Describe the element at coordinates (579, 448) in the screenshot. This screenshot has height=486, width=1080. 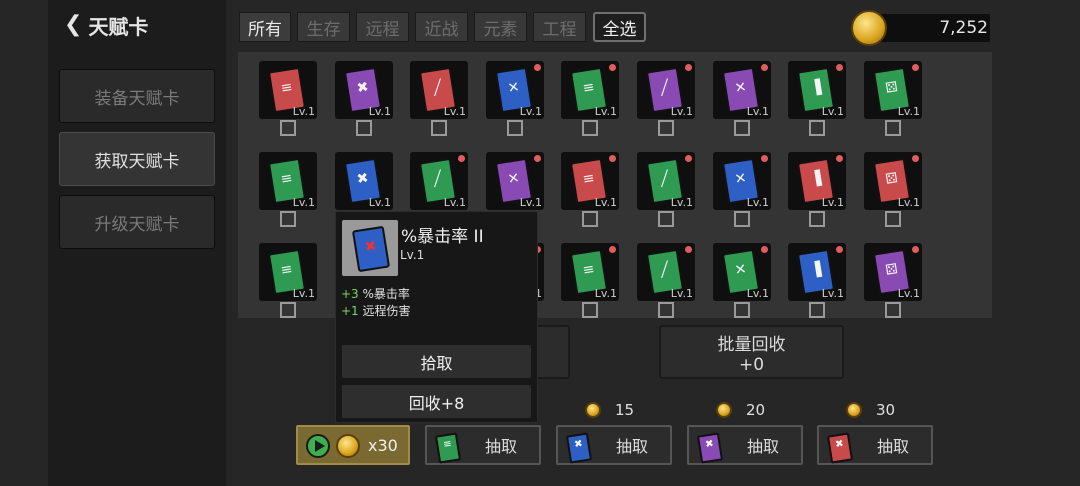
I see `blue-card-icon: ✖` at that location.